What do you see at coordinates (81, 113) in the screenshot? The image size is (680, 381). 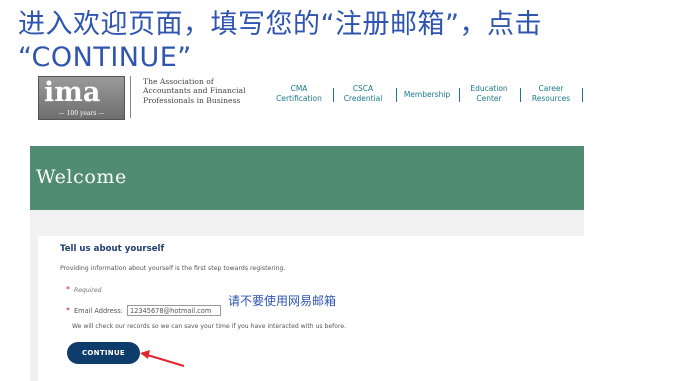 I see `logo-subtitle: — 100 years —` at bounding box center [81, 113].